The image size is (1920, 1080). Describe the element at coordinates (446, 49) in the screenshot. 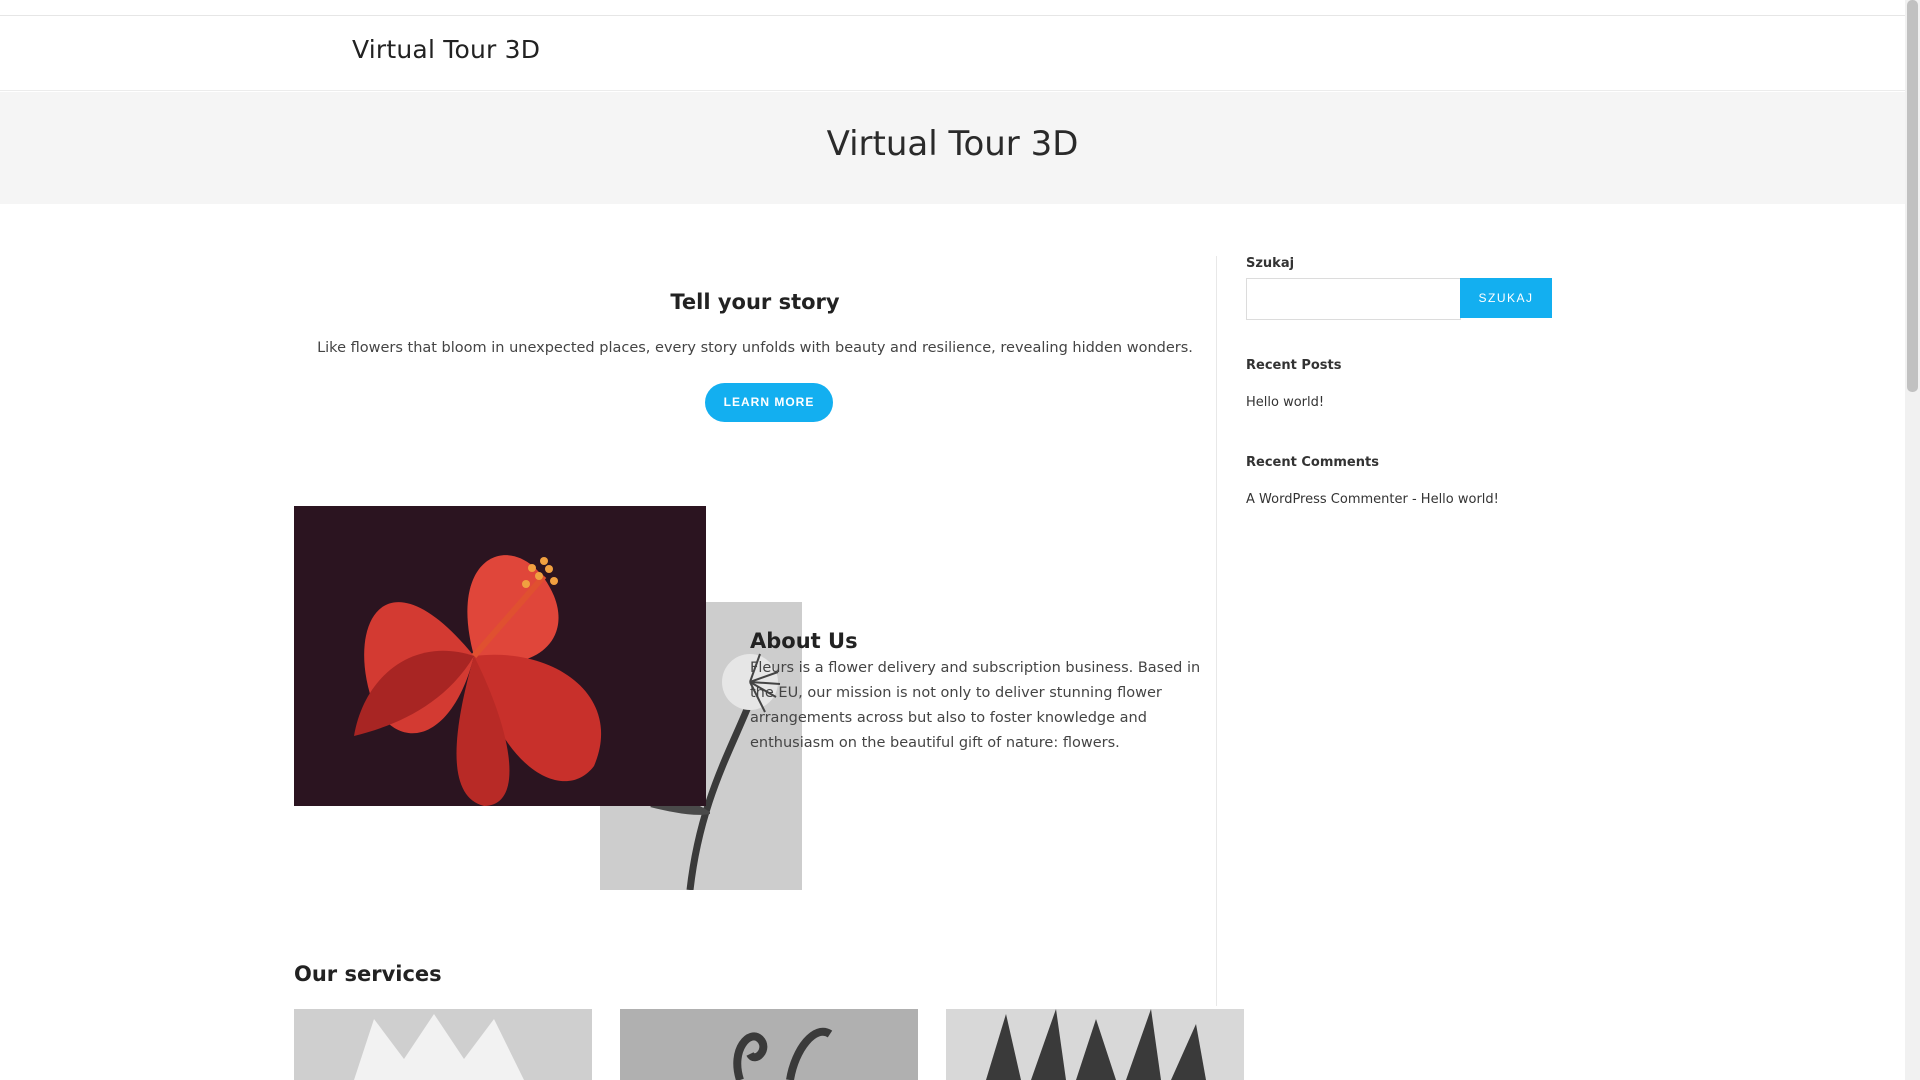

I see `site-title-link: Virtual Tour 3D` at that location.